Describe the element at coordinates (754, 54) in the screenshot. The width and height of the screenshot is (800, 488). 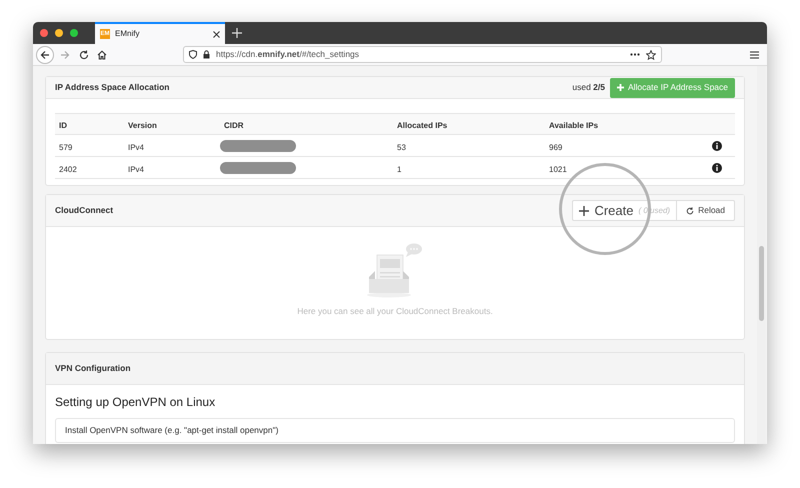
I see `menu-icon` at that location.